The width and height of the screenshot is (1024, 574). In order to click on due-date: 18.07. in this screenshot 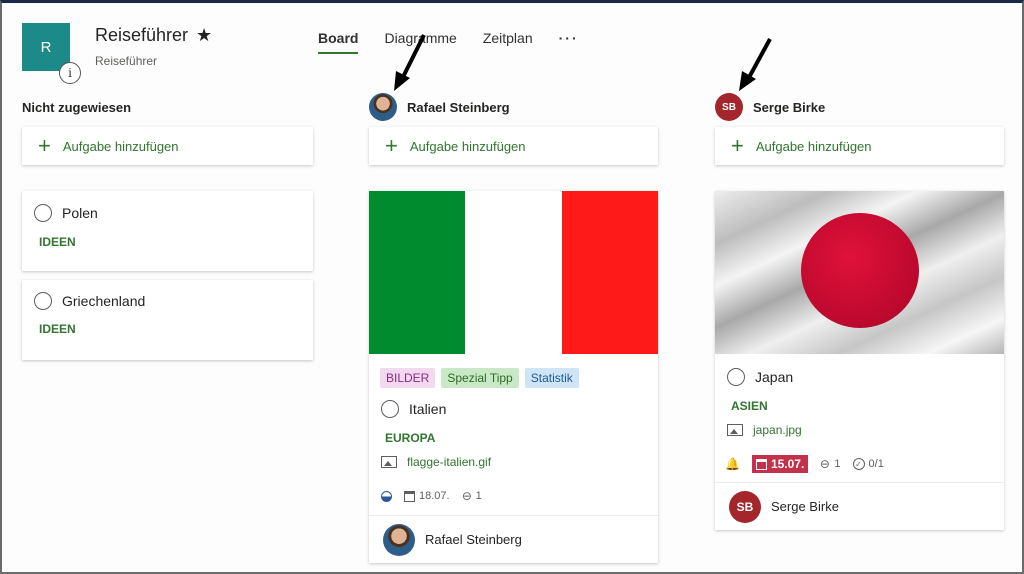, I will do `click(427, 496)`.